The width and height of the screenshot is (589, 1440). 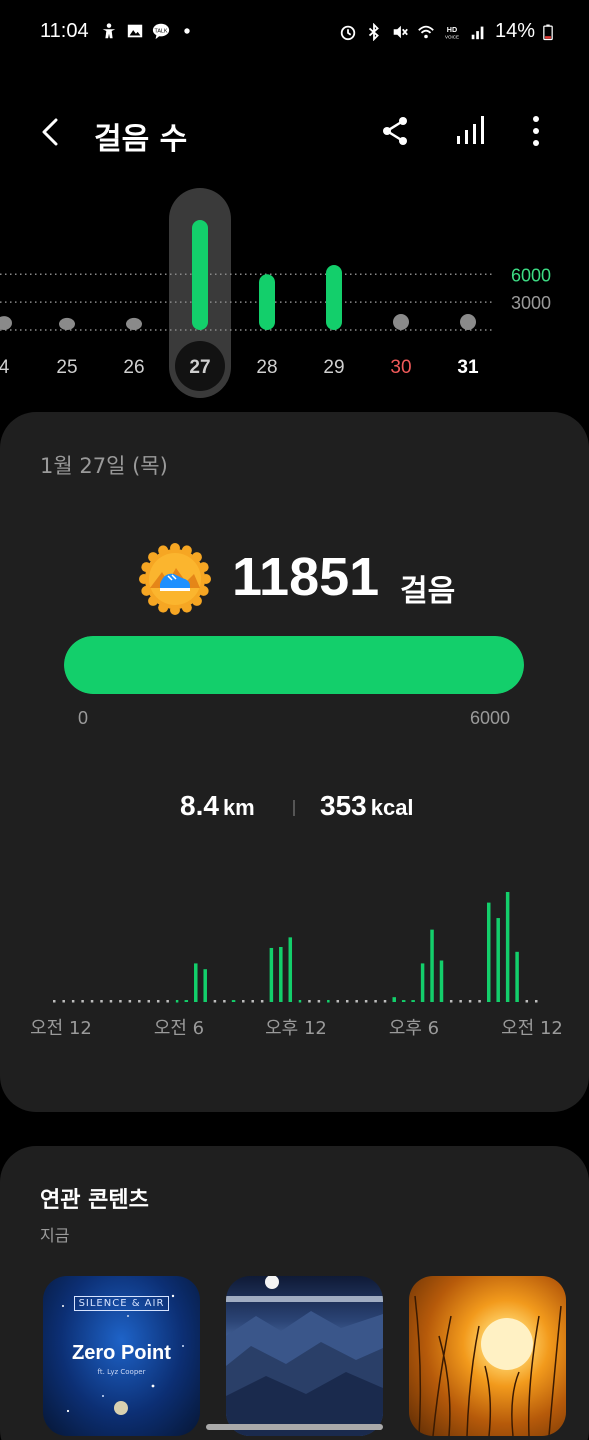 I want to click on hourly-tick-label: 오후 6, so click(x=414, y=1028).